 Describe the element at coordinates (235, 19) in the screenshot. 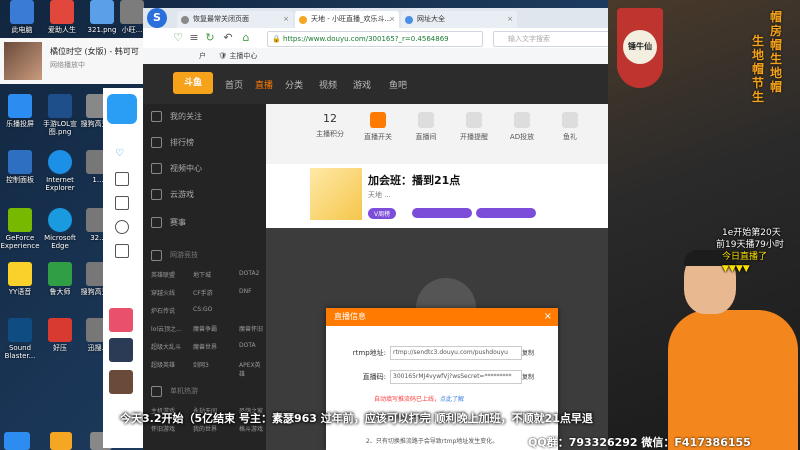

I see `tab-restore: 恢复最常关闭页面 ×` at that location.